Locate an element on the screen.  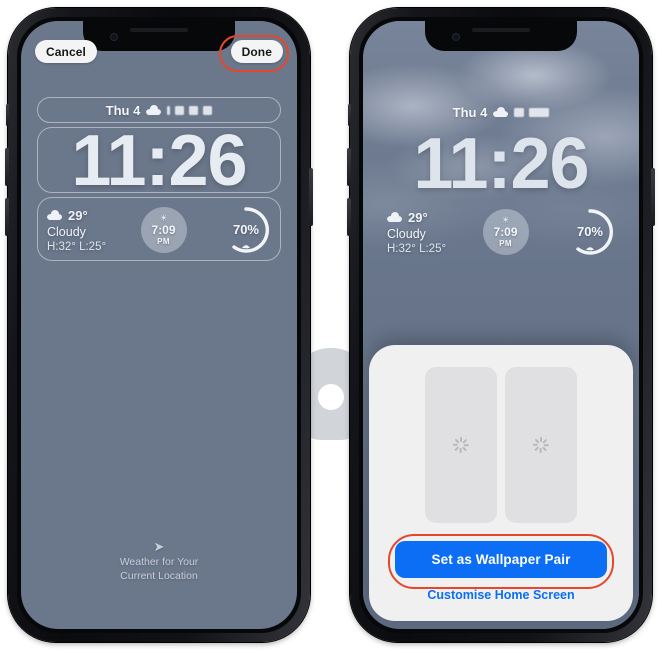
done-button: Done is located at coordinates (256, 51).